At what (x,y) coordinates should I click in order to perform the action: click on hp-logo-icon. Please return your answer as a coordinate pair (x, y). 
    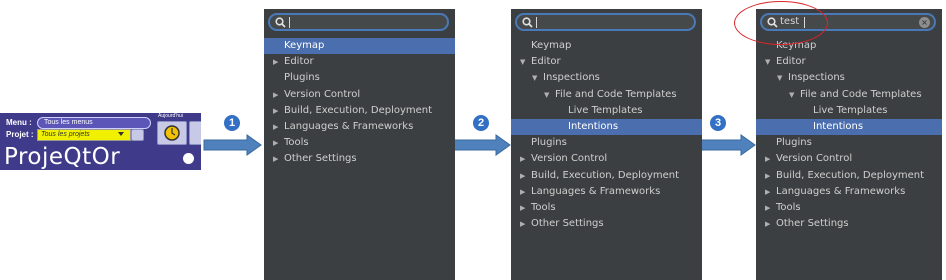
    Looking at the image, I should click on (188, 158).